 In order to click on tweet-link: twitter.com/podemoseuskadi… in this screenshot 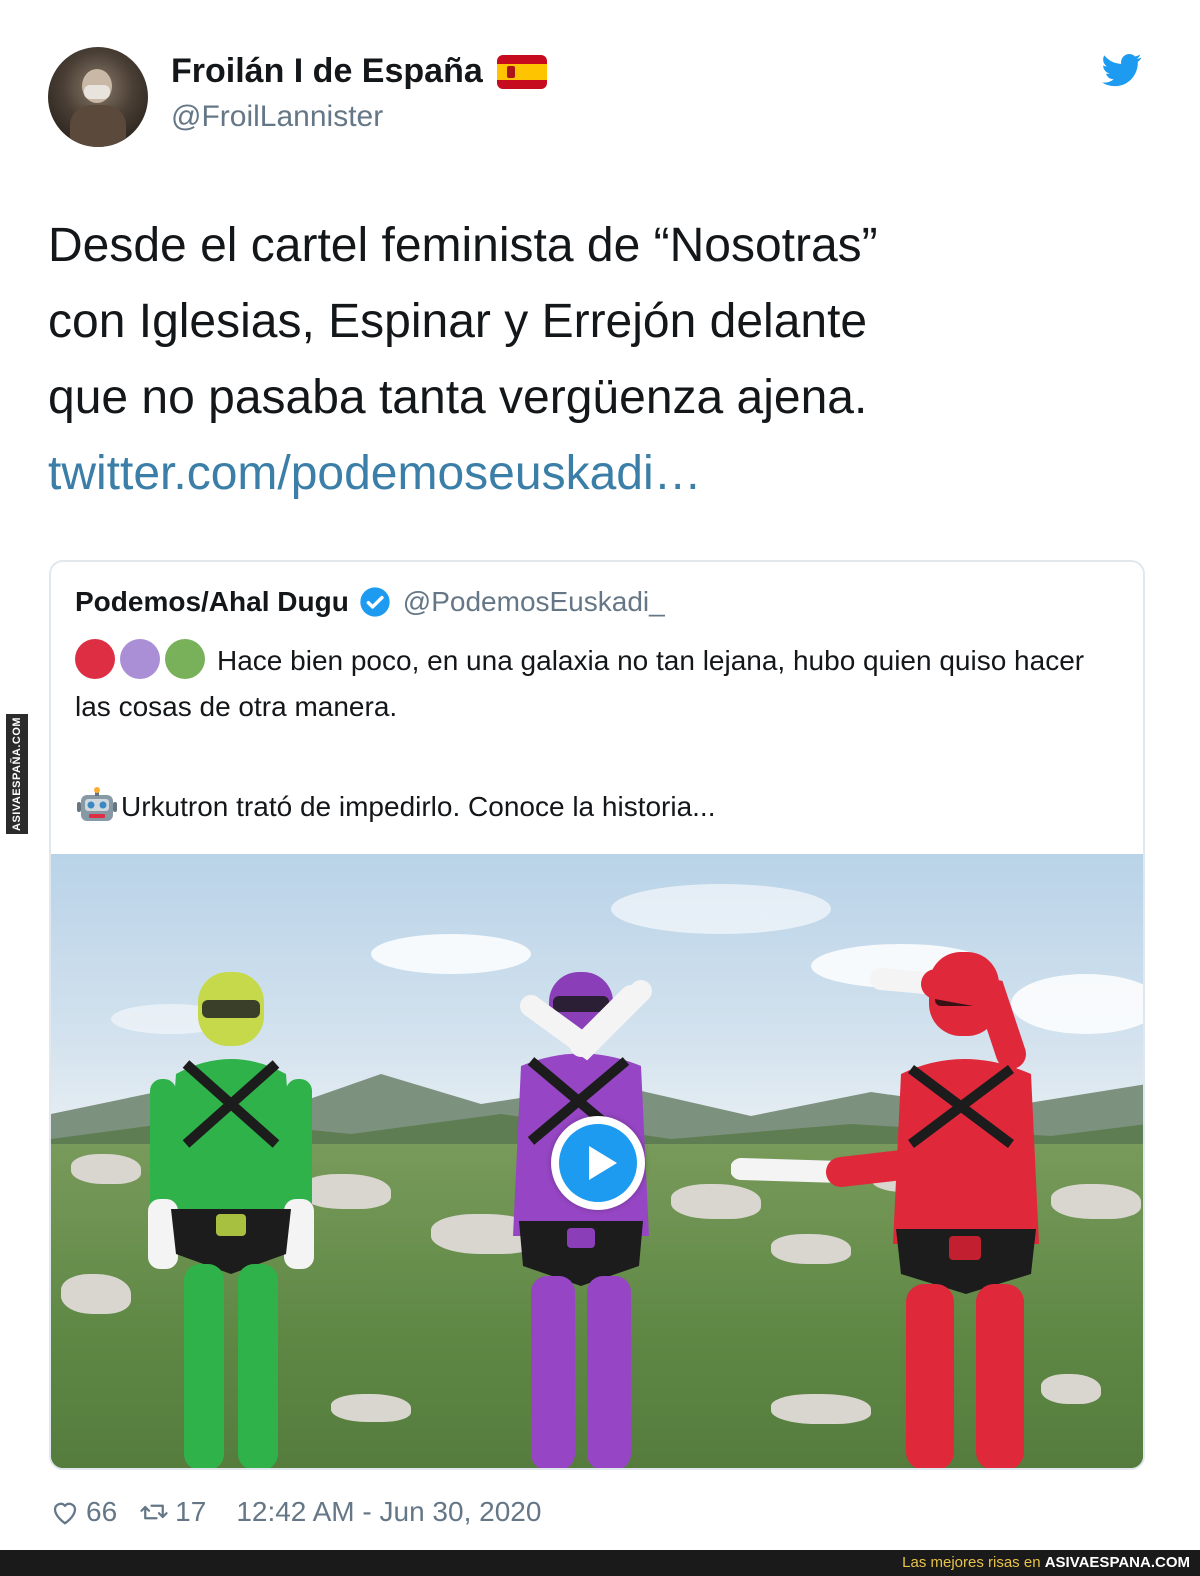, I will do `click(603, 474)`.